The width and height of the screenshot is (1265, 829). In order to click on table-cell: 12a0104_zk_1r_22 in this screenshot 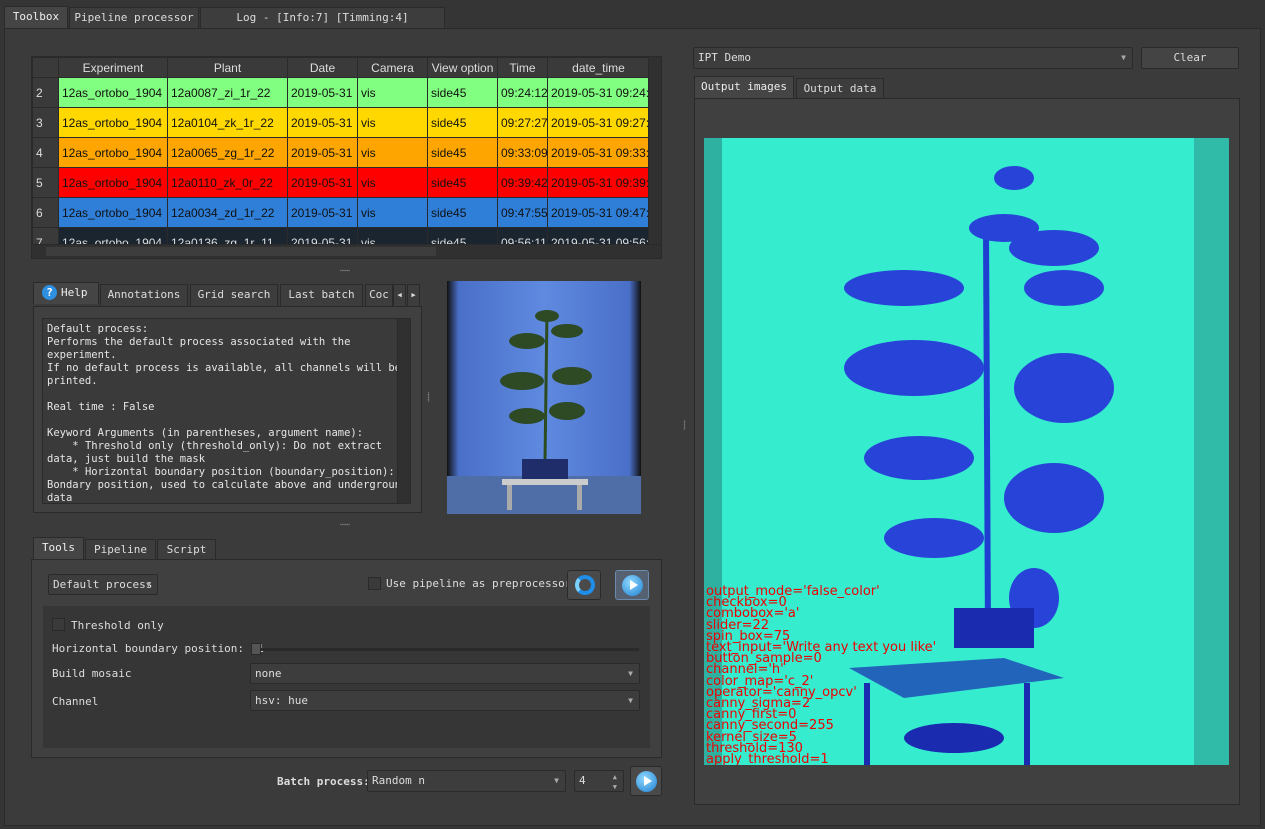, I will do `click(227, 122)`.